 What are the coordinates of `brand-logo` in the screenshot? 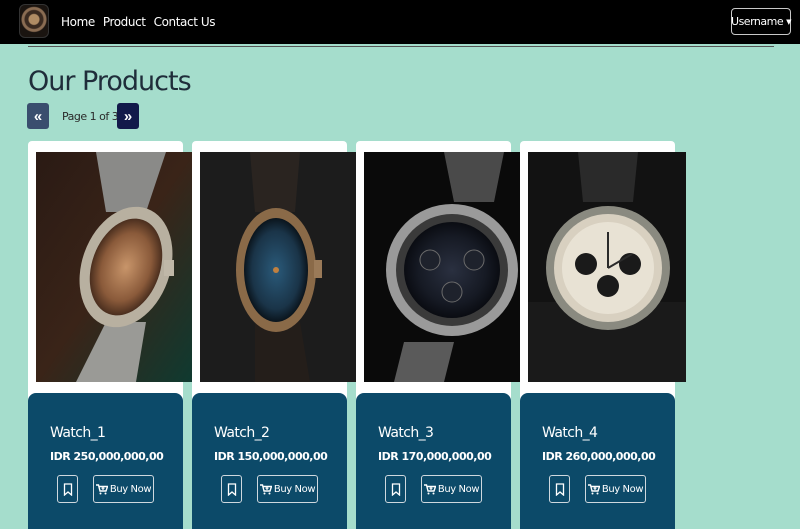 It's located at (34, 21).